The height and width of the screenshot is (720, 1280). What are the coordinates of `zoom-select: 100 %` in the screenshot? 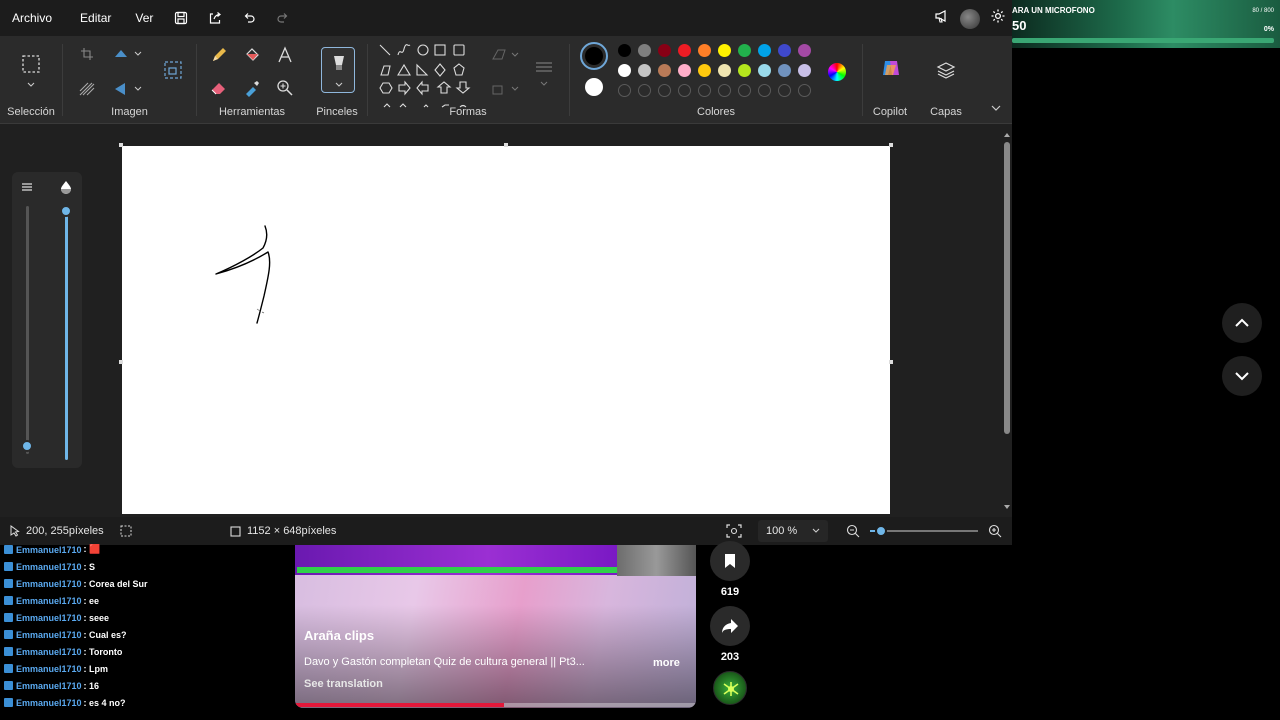 It's located at (793, 531).